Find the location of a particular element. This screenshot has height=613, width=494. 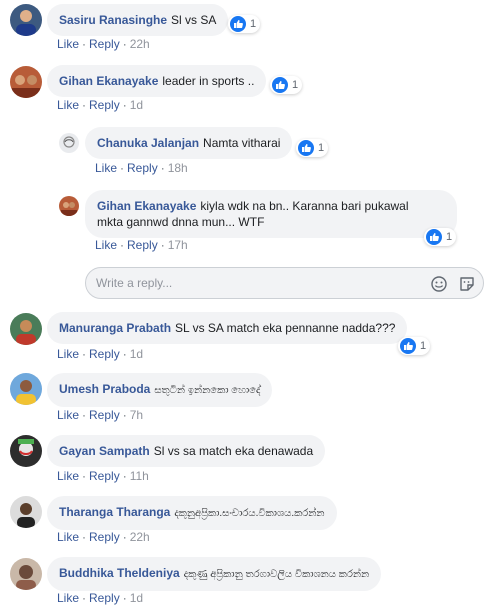

emoji-icon is located at coordinates (439, 284).